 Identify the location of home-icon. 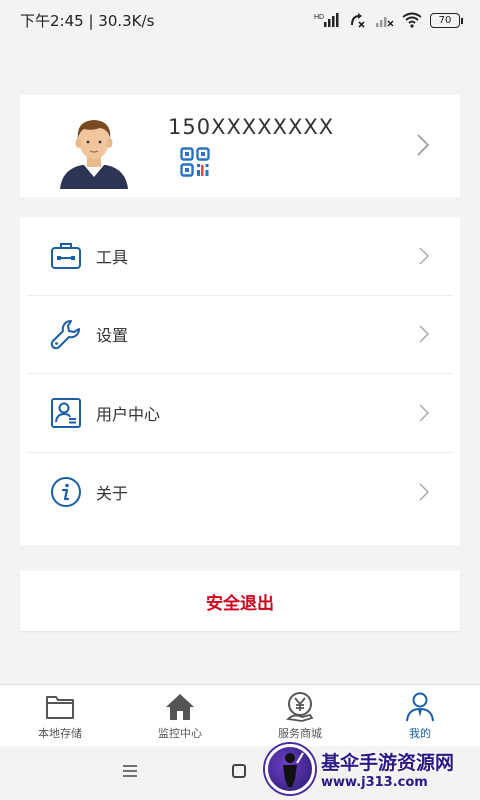
(180, 706).